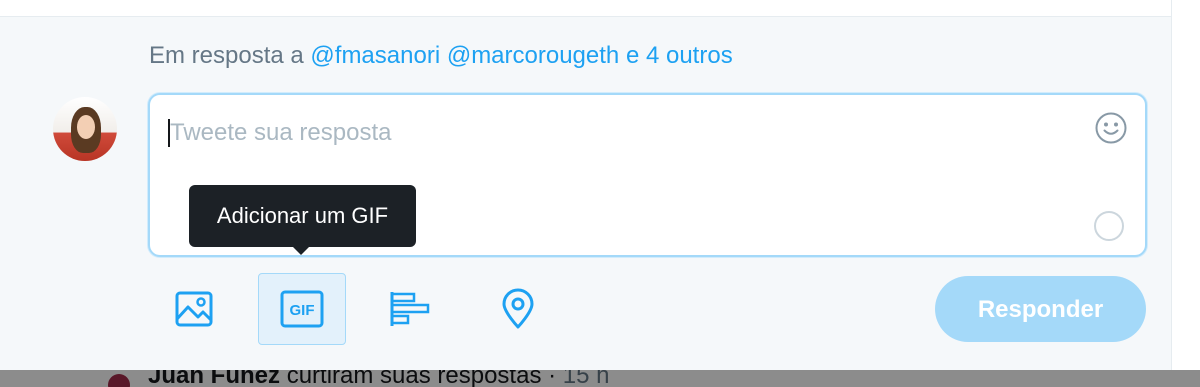 The height and width of the screenshot is (387, 1200). I want to click on gif-tooltip-text: Adicionar um GIF, so click(302, 215).